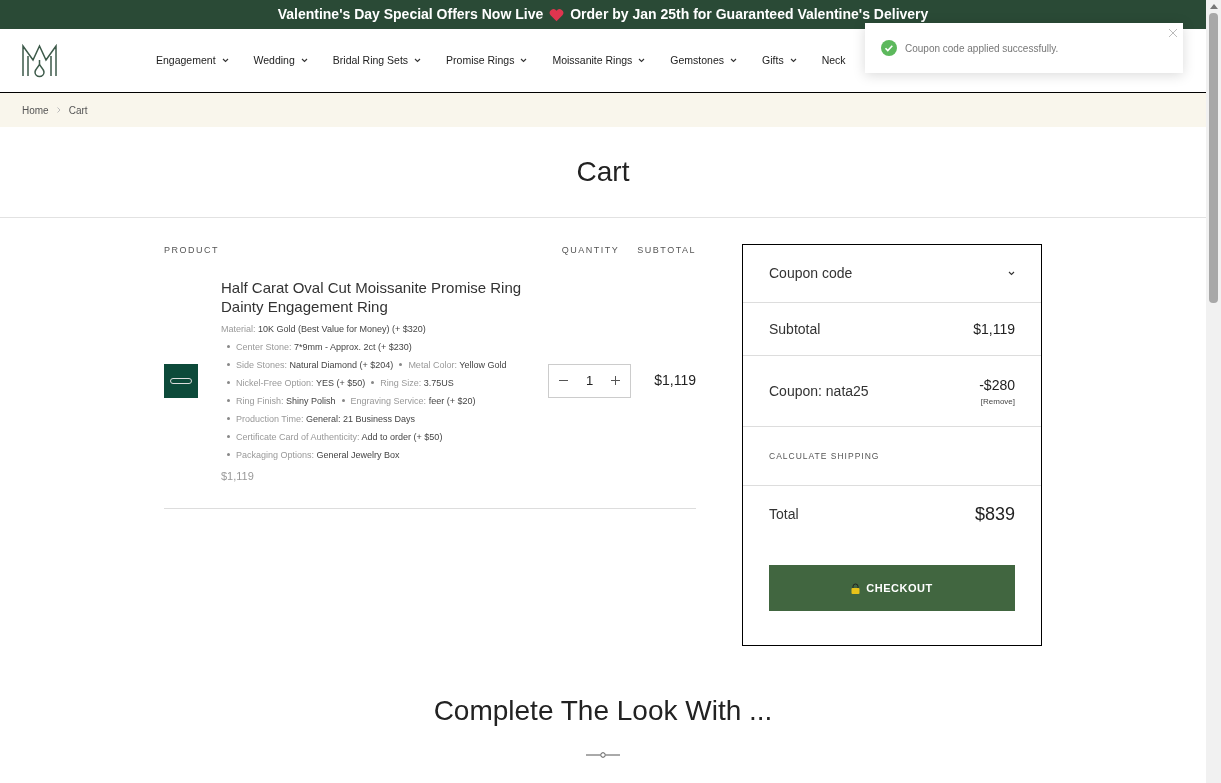 This screenshot has height=783, width=1221. Describe the element at coordinates (994, 514) in the screenshot. I see `total-value: $839` at that location.